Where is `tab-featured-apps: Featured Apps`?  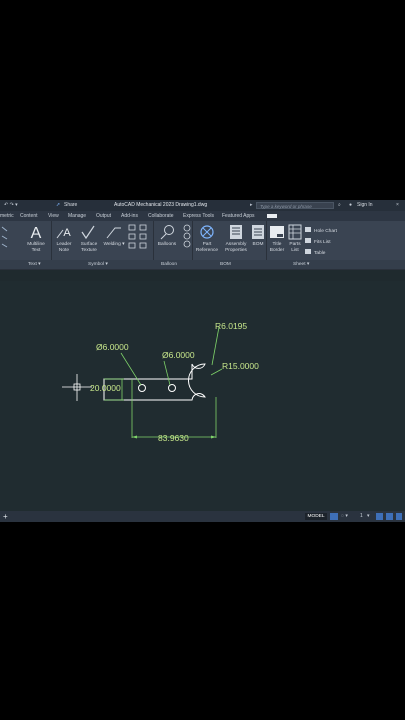 tab-featured-apps: Featured Apps is located at coordinates (238, 216).